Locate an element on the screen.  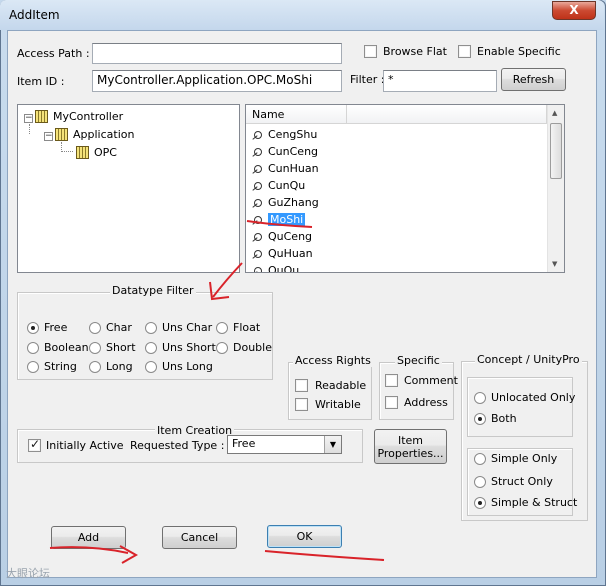
access-path-label: Access Path : is located at coordinates (53, 53).